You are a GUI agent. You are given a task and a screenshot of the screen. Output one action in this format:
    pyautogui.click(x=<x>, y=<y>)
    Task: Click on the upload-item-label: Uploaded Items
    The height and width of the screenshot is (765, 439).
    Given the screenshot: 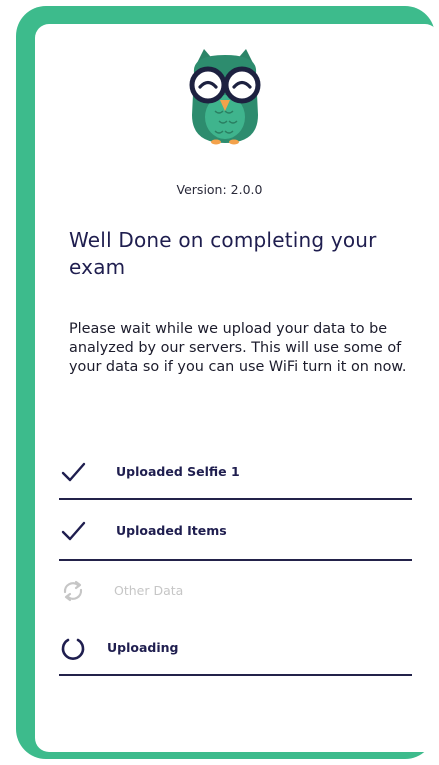 What is the action you would take?
    pyautogui.click(x=171, y=530)
    